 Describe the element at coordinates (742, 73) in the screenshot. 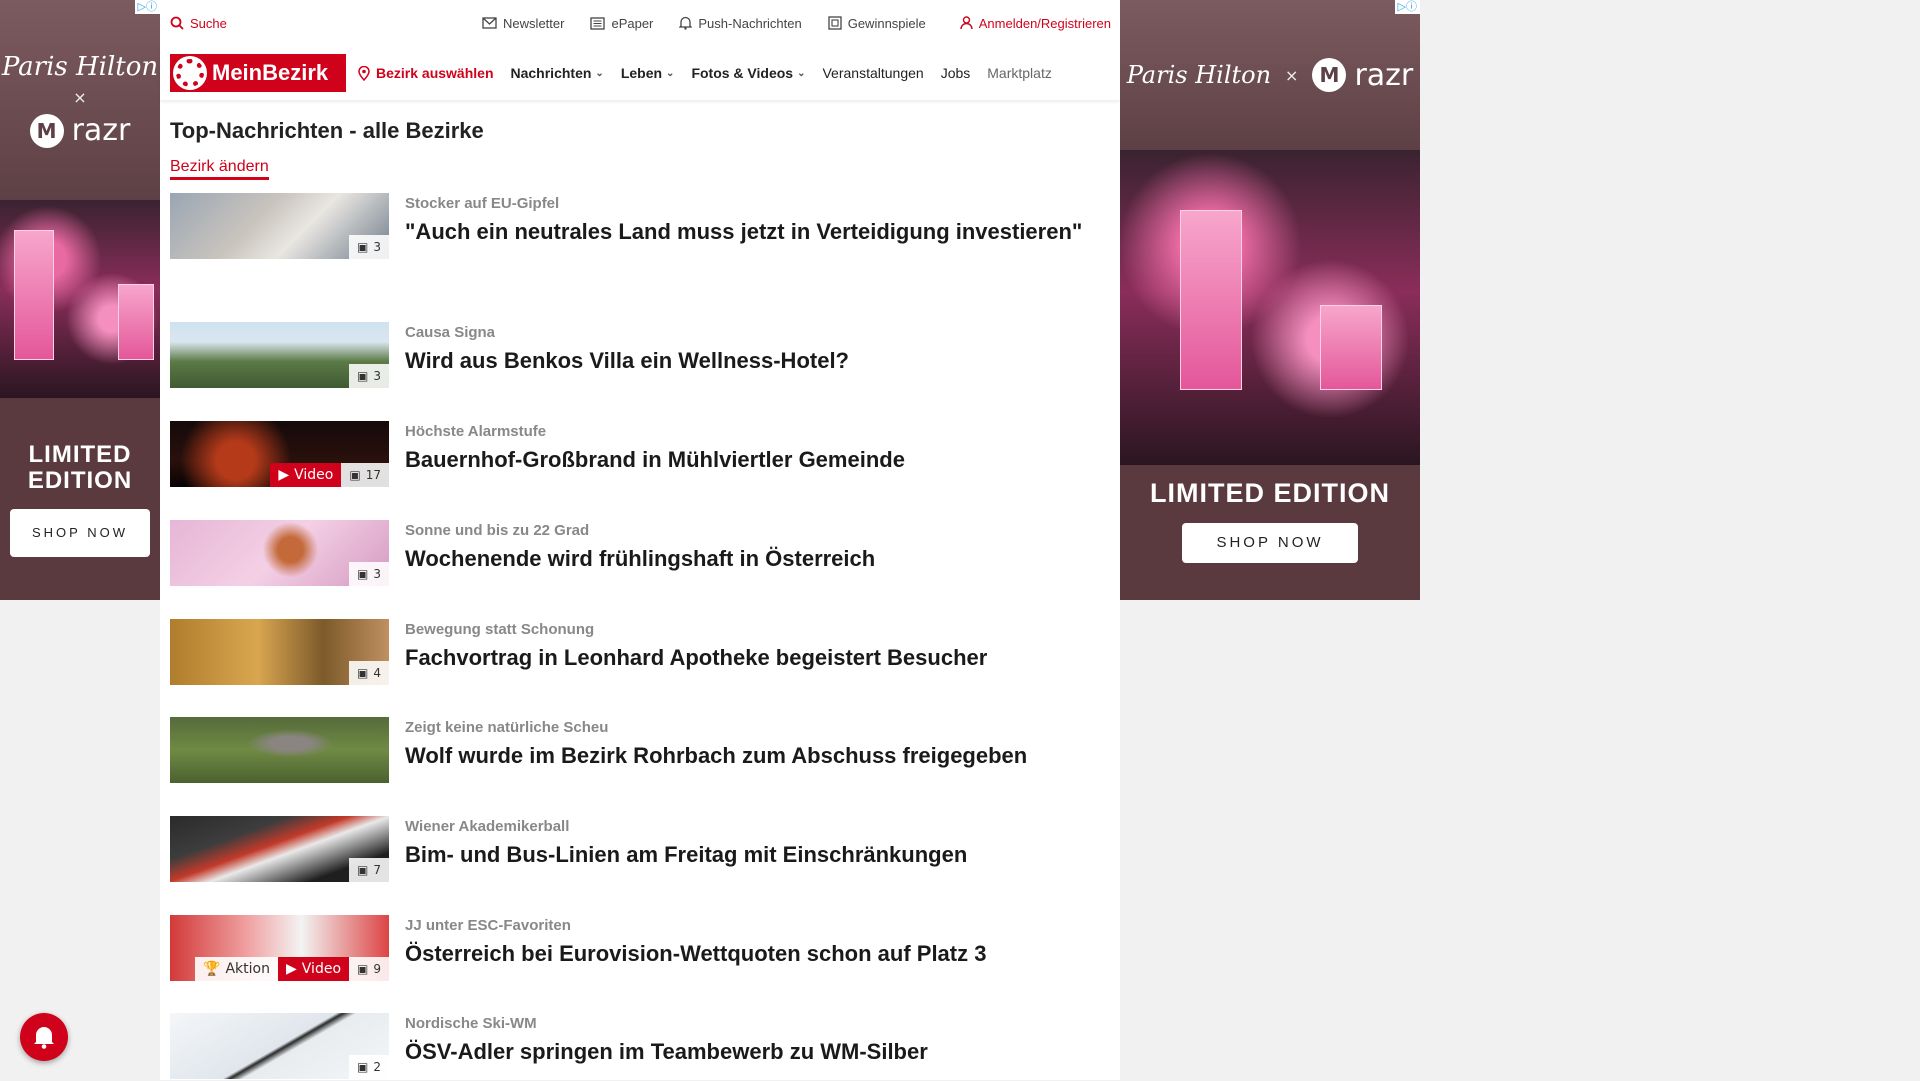

I see `nav-label: Fotos & Videos` at that location.